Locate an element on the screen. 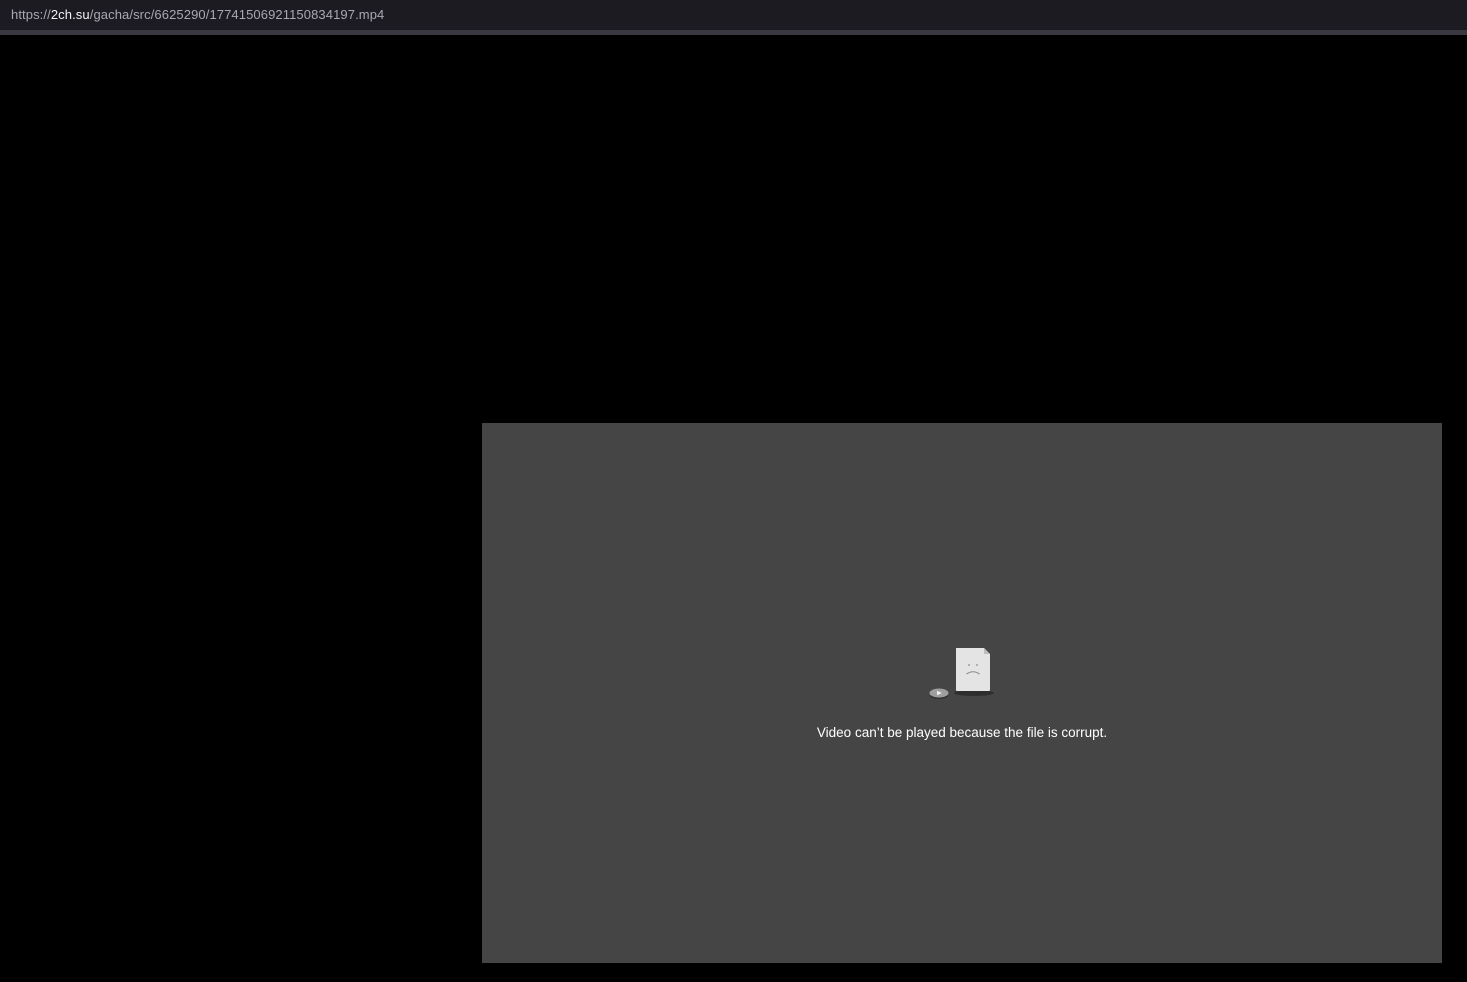 This screenshot has width=1467, height=982. broken-file-icon is located at coordinates (961, 673).